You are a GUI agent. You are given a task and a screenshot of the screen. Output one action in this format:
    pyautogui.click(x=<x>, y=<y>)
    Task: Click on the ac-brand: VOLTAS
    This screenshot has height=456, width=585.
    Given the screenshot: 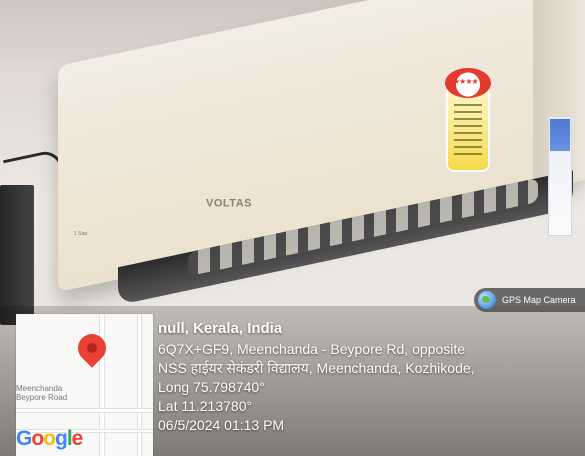 What is the action you would take?
    pyautogui.click(x=229, y=203)
    